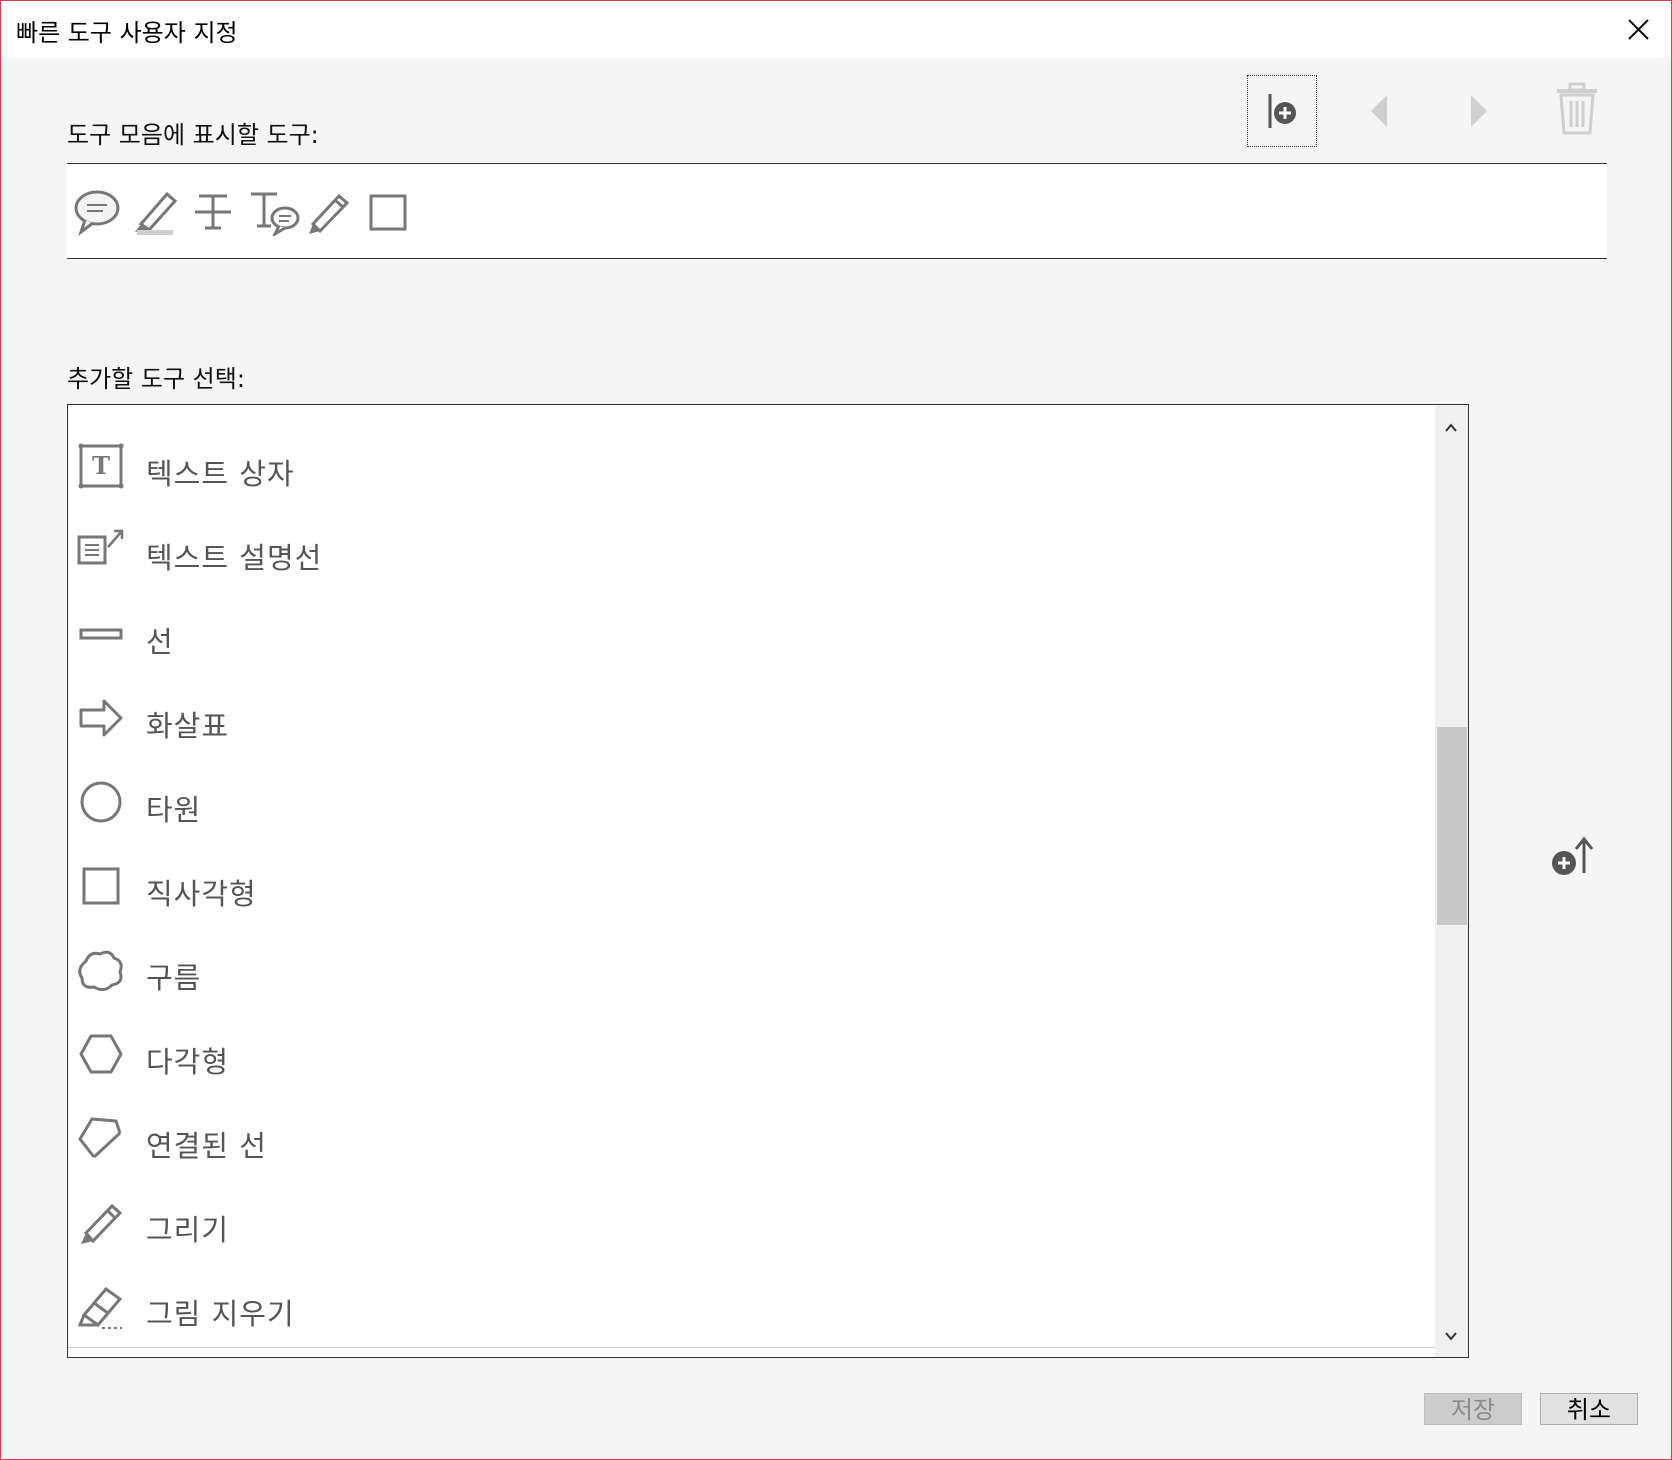 This screenshot has width=1672, height=1460. I want to click on close-button, so click(1638, 30).